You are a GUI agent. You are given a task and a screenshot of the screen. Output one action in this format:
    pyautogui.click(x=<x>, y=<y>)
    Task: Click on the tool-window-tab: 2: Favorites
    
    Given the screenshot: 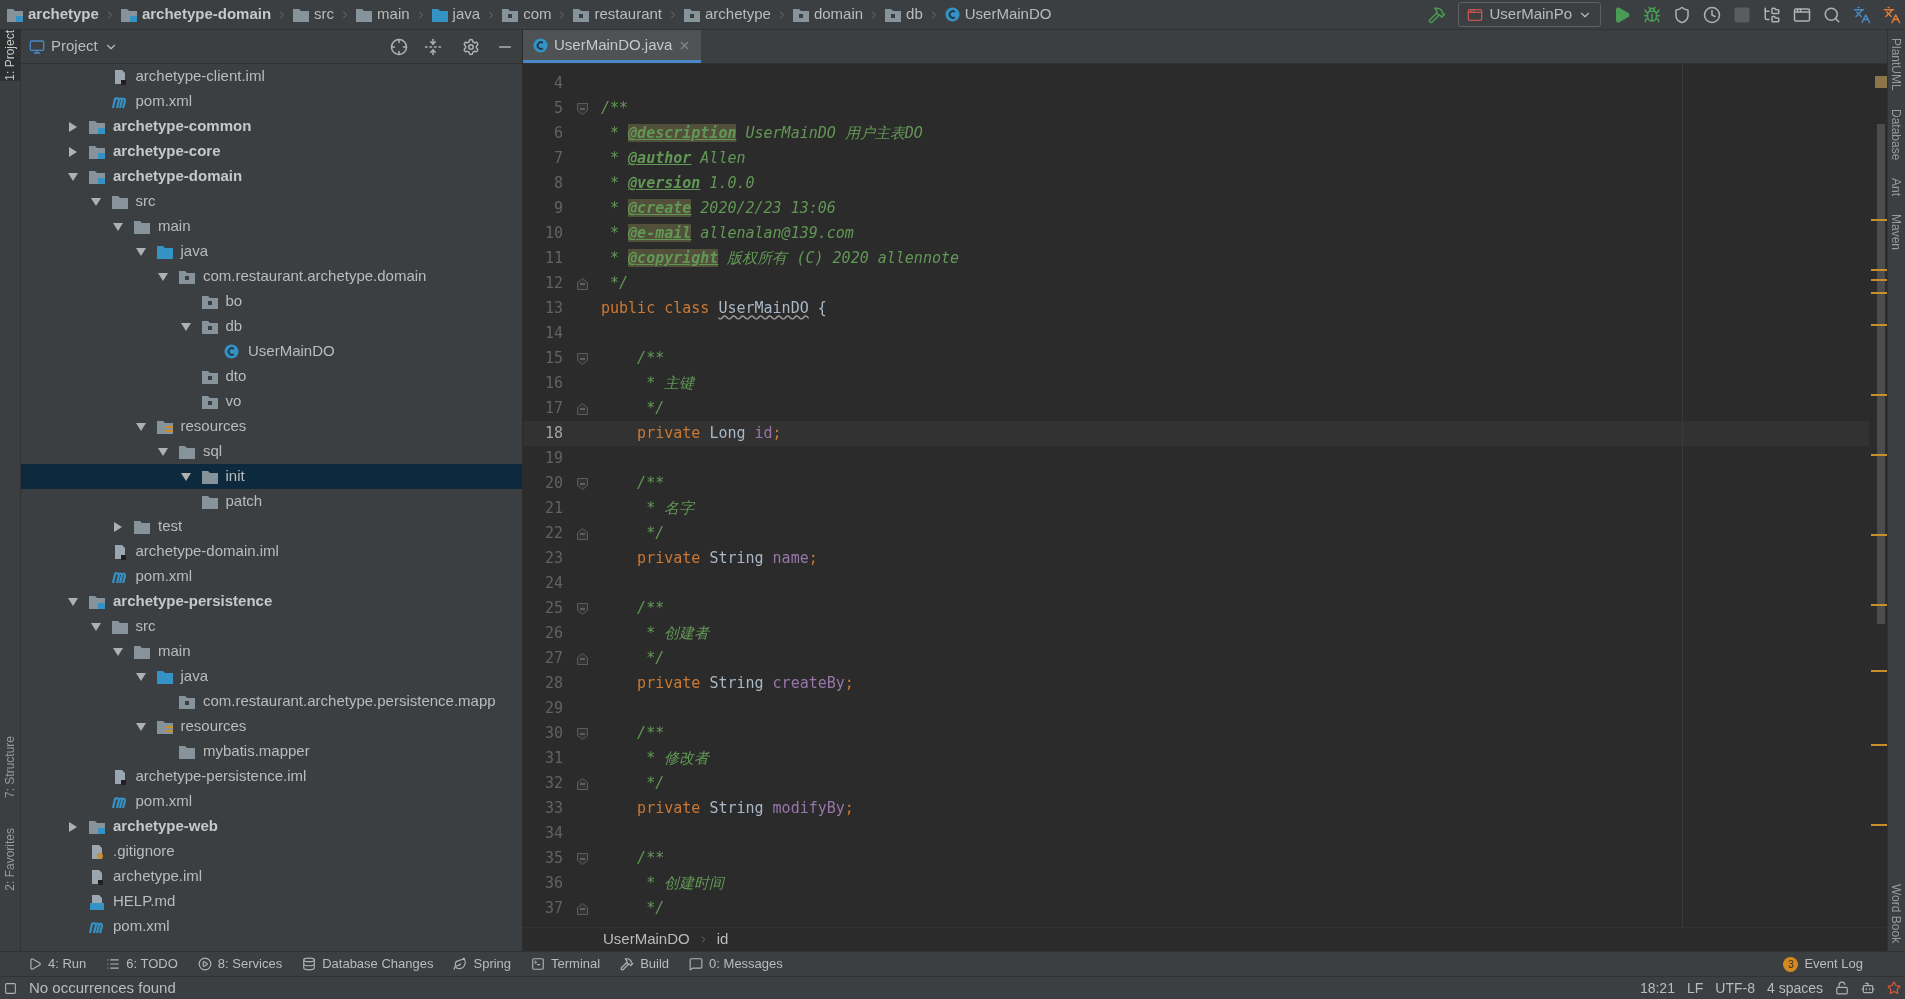 What is the action you would take?
    pyautogui.click(x=10, y=859)
    